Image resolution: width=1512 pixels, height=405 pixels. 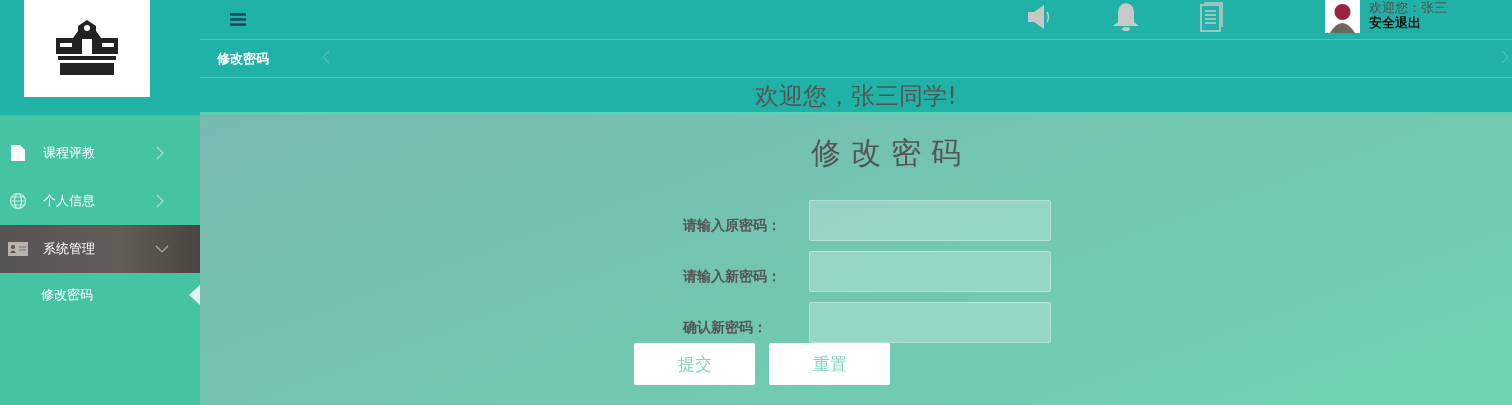 I want to click on sidebar-item: 个人信息, so click(x=100, y=201).